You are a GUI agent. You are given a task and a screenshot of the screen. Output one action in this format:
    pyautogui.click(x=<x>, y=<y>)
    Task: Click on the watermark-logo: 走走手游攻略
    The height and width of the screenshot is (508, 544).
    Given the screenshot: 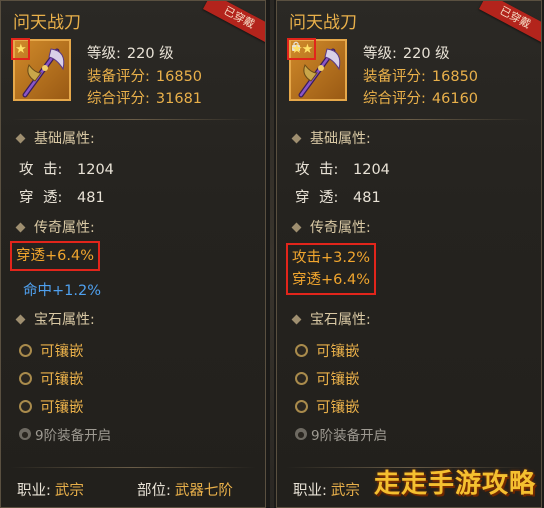 What is the action you would take?
    pyautogui.click(x=454, y=484)
    